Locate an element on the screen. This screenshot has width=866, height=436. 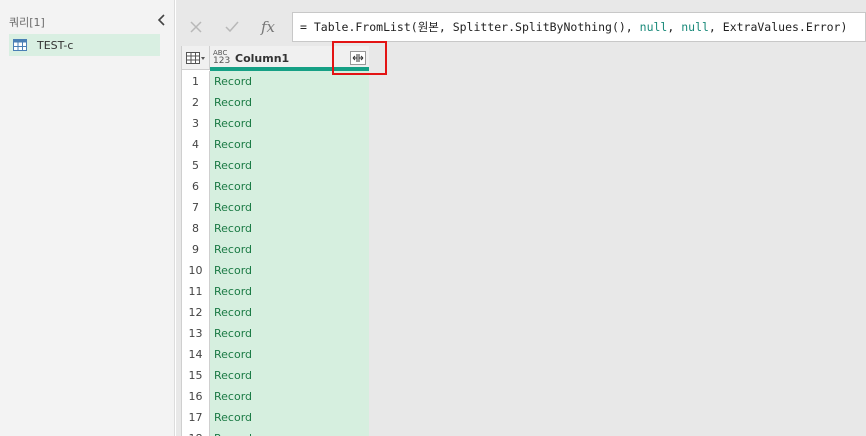
row-number: 17 is located at coordinates (196, 417).